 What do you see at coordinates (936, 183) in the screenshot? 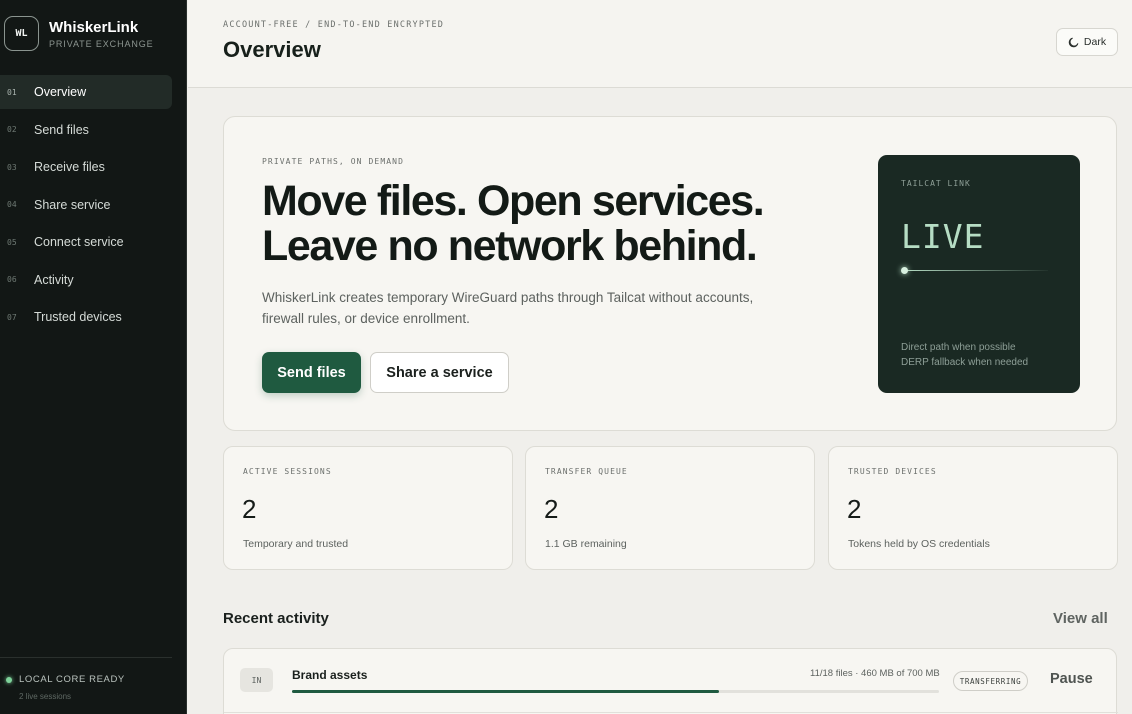
I see `link-label: TAILCAT LINK` at bounding box center [936, 183].